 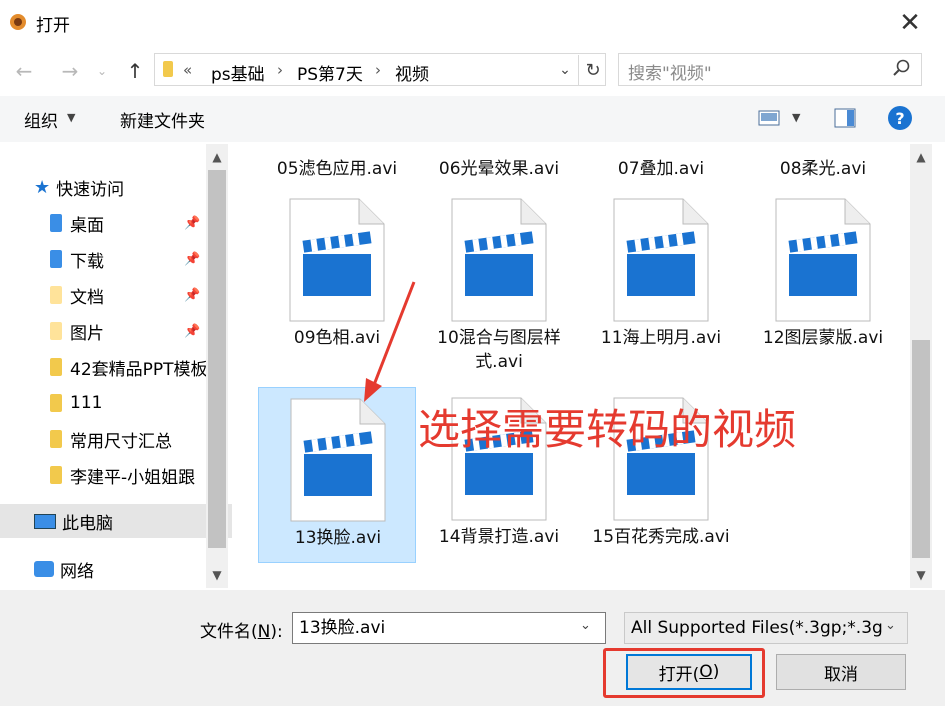 What do you see at coordinates (841, 672) in the screenshot?
I see `cancel-button: 取消` at bounding box center [841, 672].